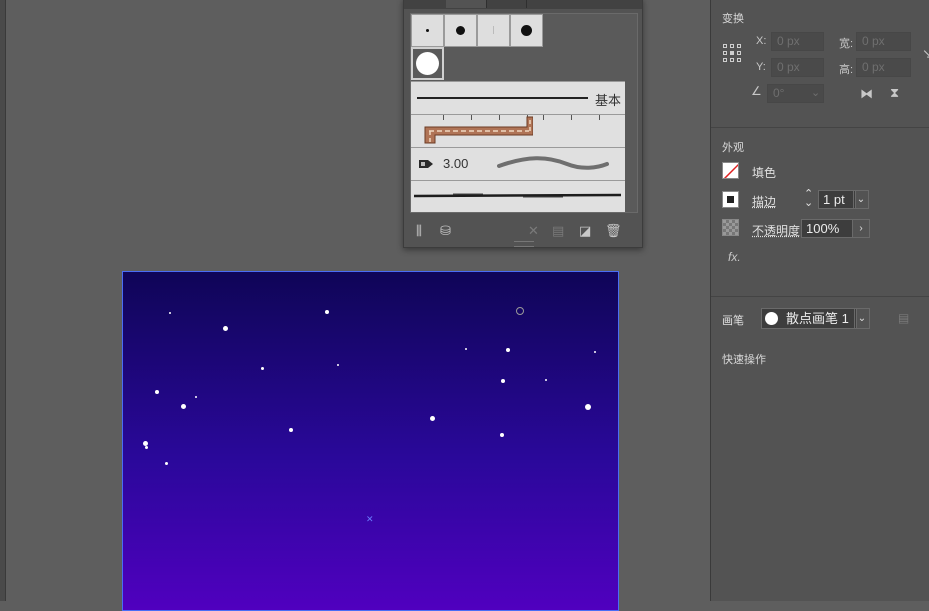 The image size is (929, 611). What do you see at coordinates (894, 93) in the screenshot?
I see `flip-vertical-icon: ⧗` at bounding box center [894, 93].